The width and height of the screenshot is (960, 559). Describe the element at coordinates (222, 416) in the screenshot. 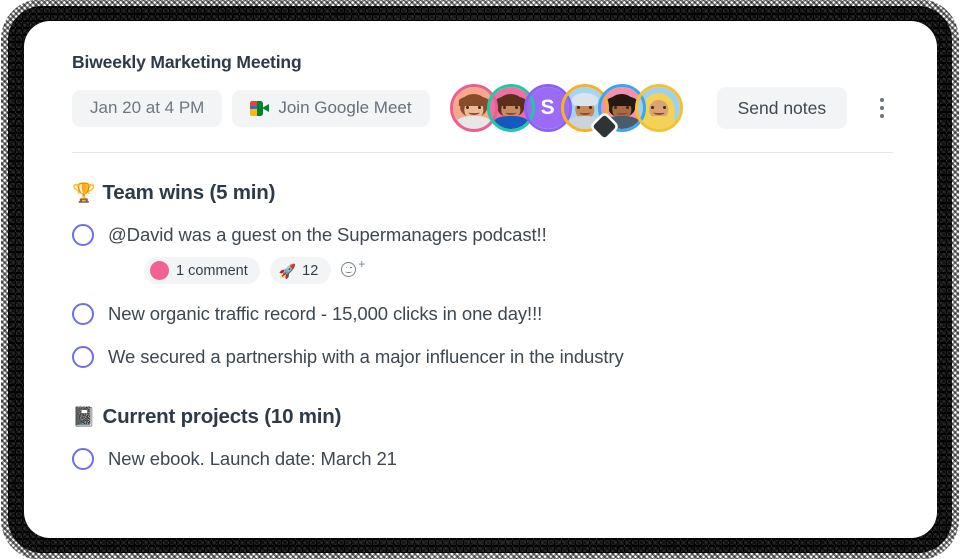

I see `section-title: Current projects (10 min)` at that location.